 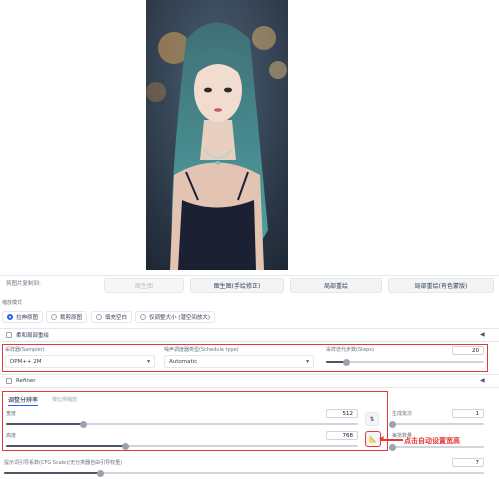 What do you see at coordinates (23, 400) in the screenshot?
I see `tab-resize-to: 调整分辨率` at bounding box center [23, 400].